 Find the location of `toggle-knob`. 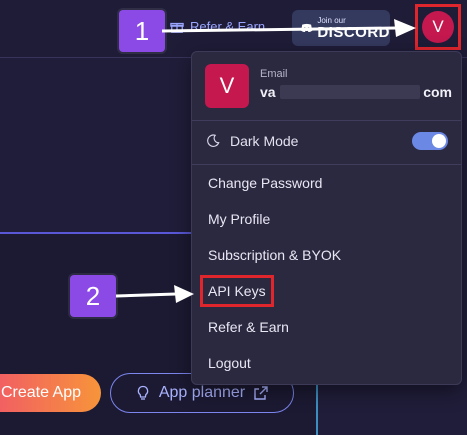

toggle-knob is located at coordinates (439, 141).